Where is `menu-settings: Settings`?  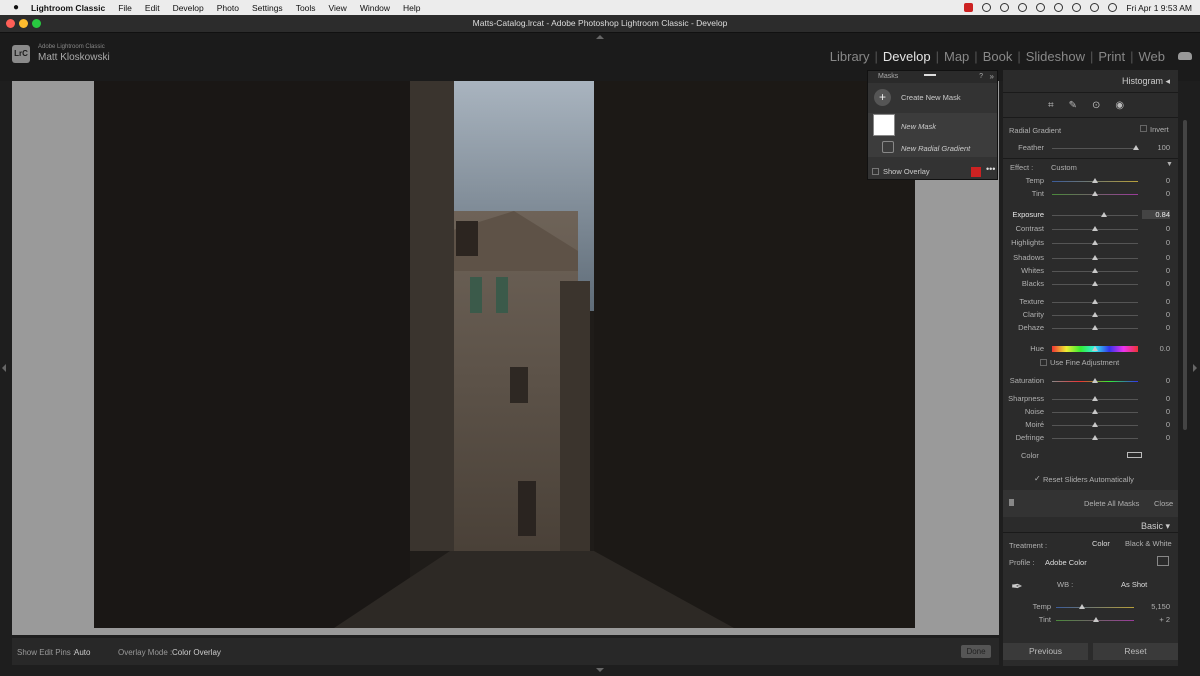
menu-settings: Settings is located at coordinates (267, 8).